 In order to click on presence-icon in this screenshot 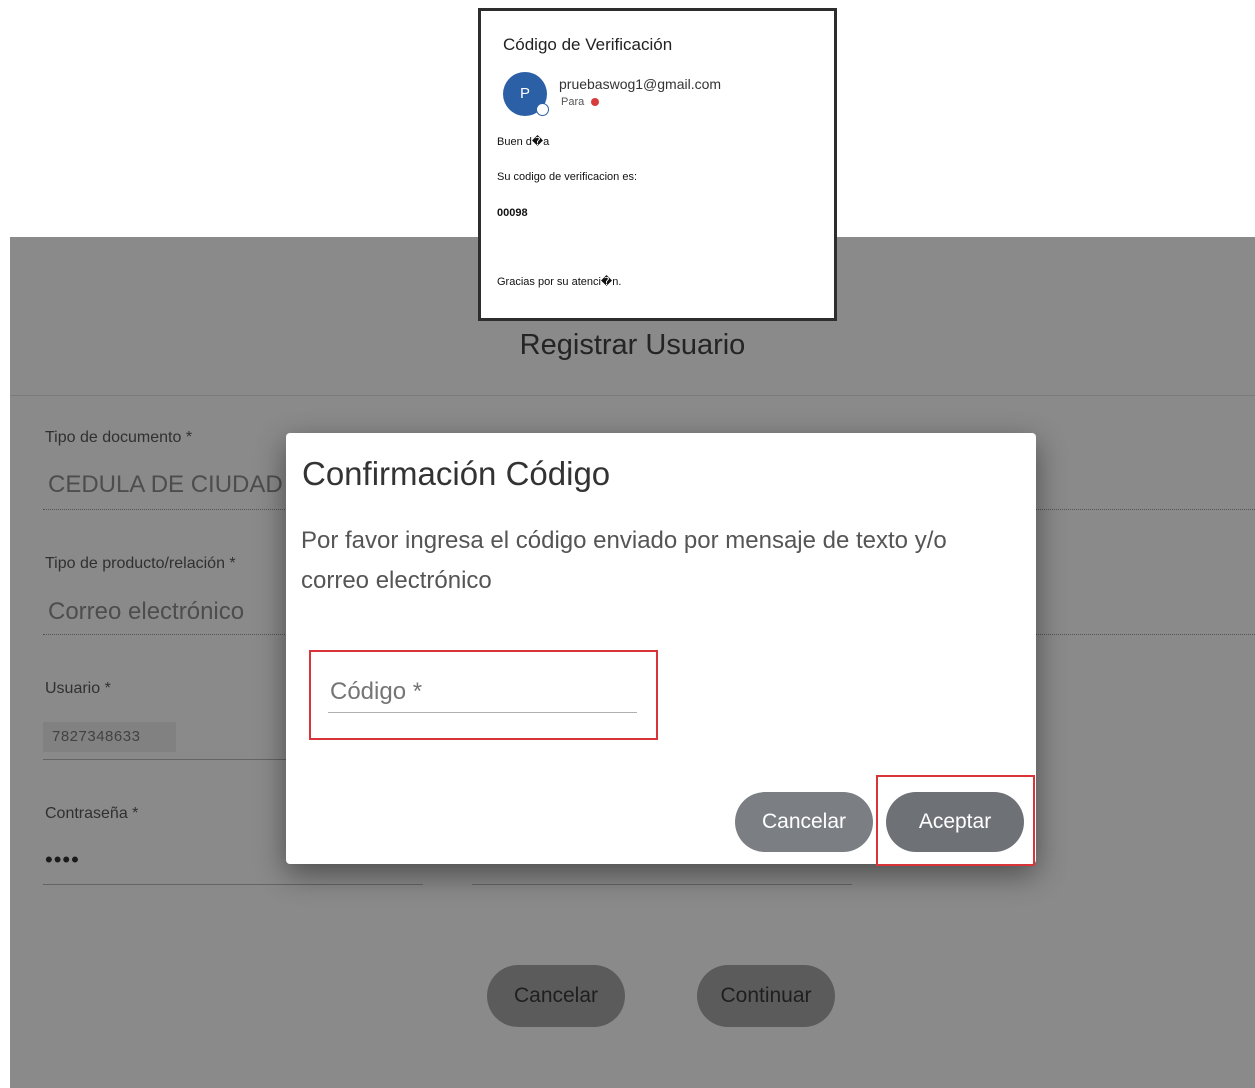, I will do `click(542, 109)`.